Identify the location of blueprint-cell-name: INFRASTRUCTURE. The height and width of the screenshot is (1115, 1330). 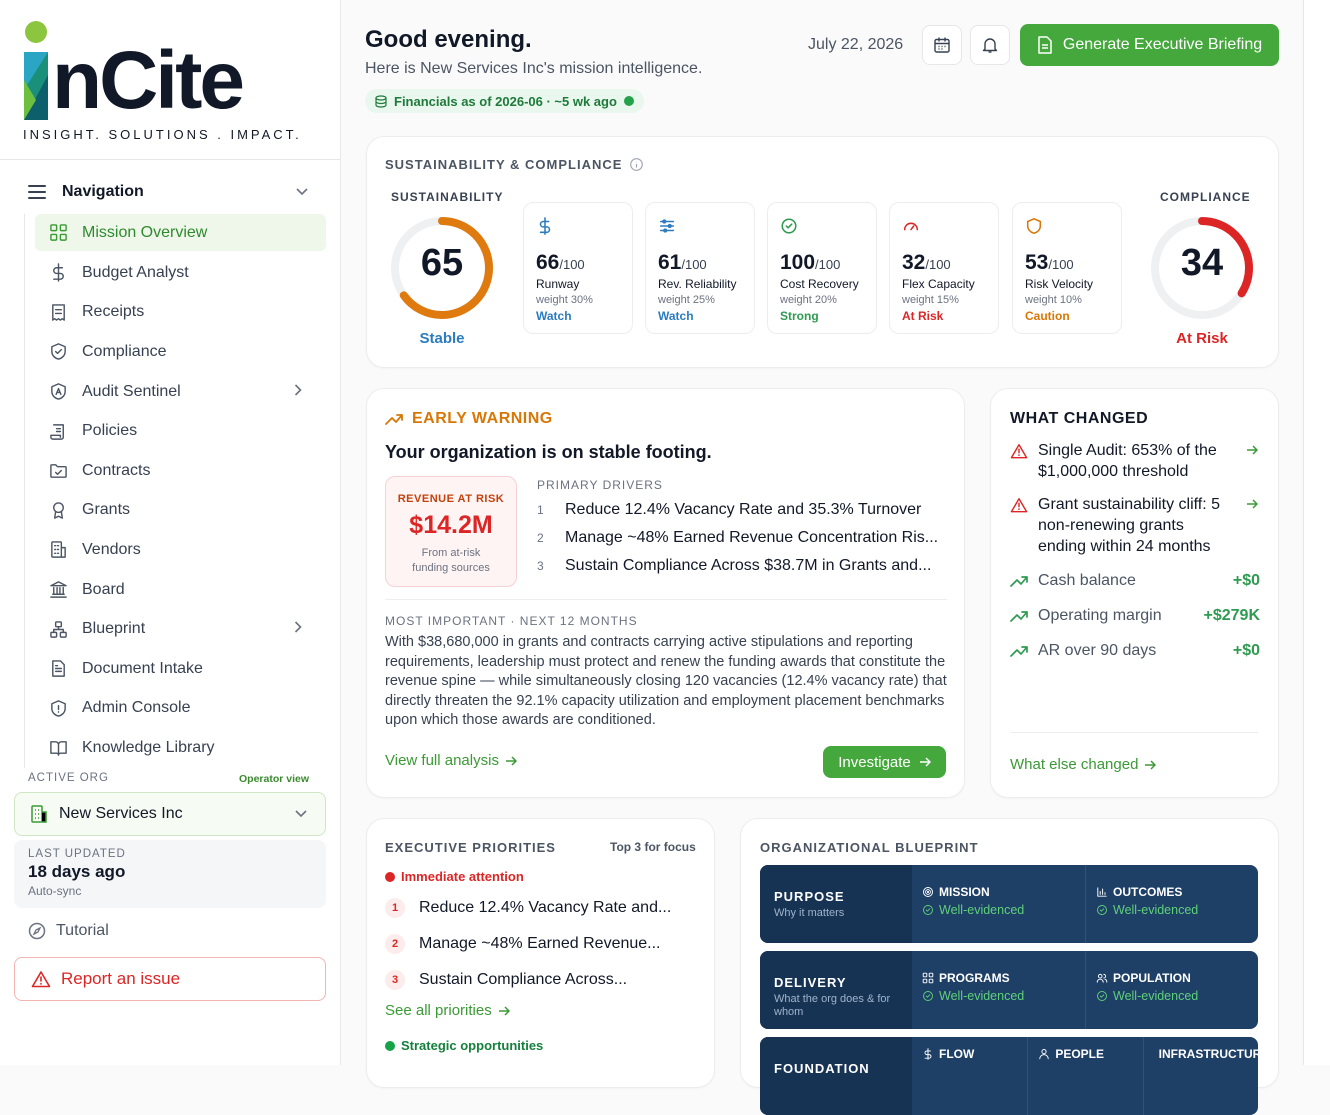
(1208, 1054).